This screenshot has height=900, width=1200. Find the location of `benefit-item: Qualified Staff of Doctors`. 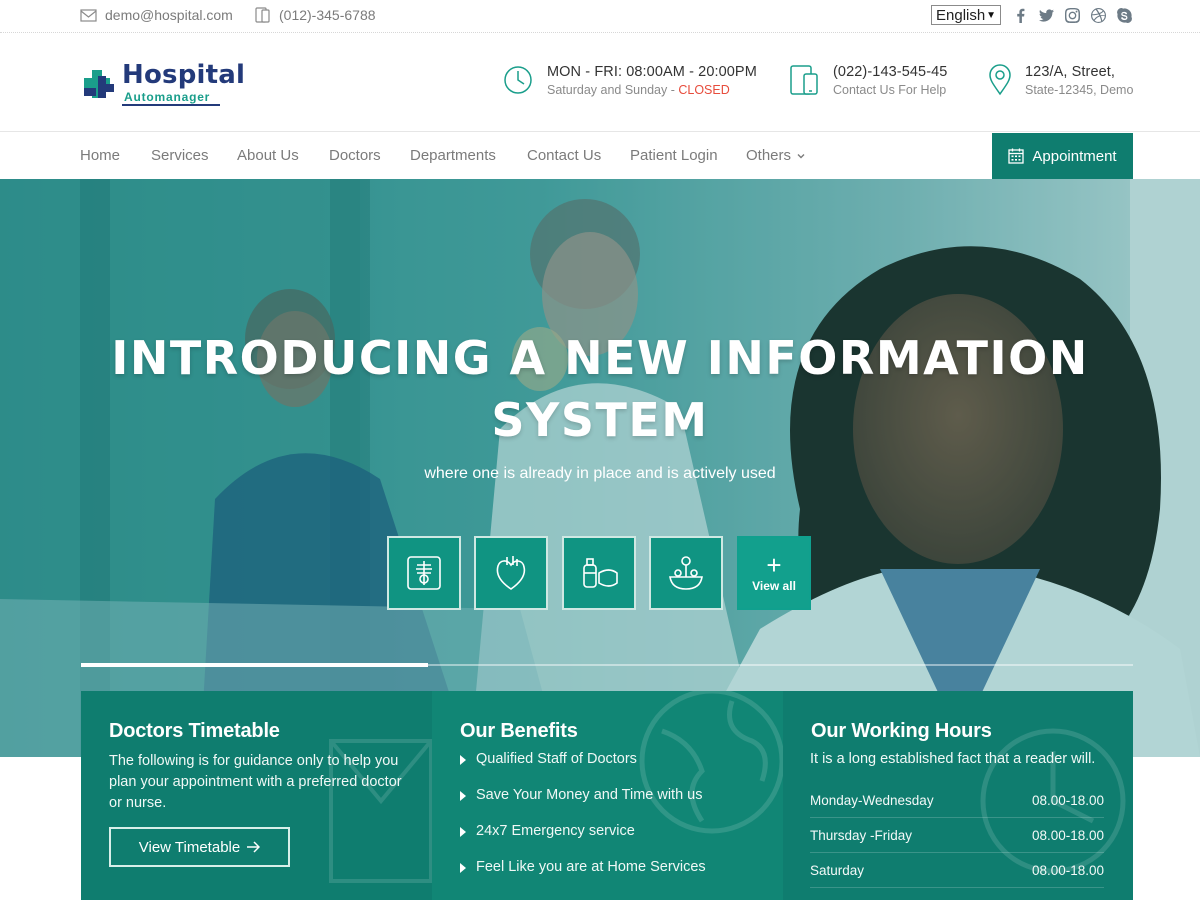

benefit-item: Qualified Staff of Doctors is located at coordinates (583, 769).